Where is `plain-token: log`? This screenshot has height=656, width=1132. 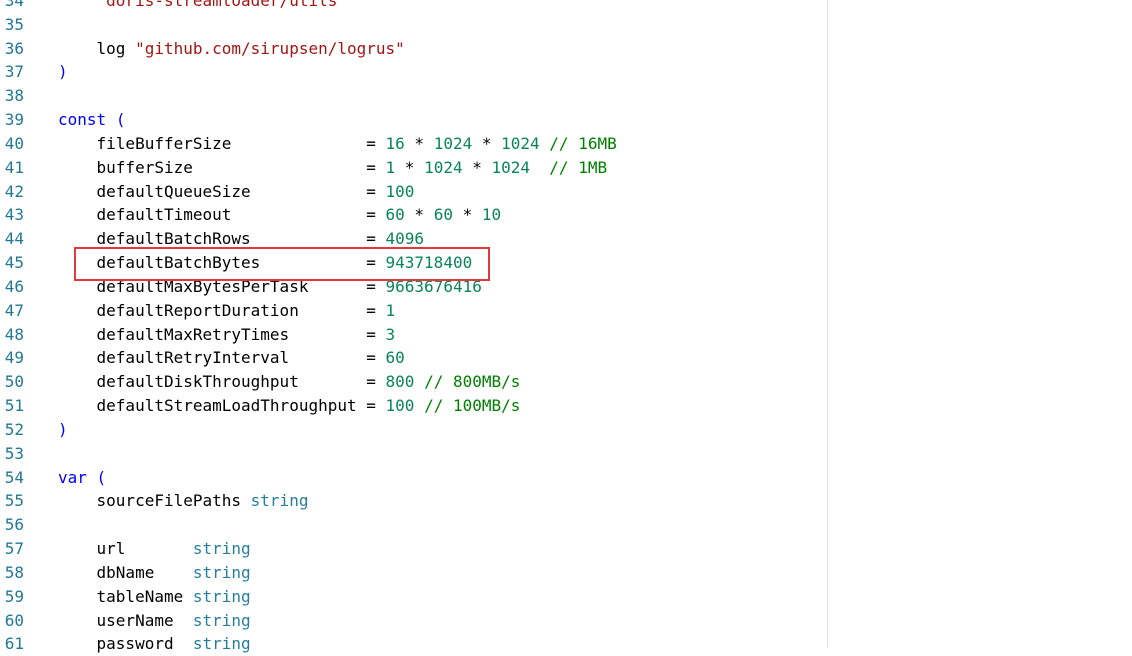 plain-token: log is located at coordinates (97, 48).